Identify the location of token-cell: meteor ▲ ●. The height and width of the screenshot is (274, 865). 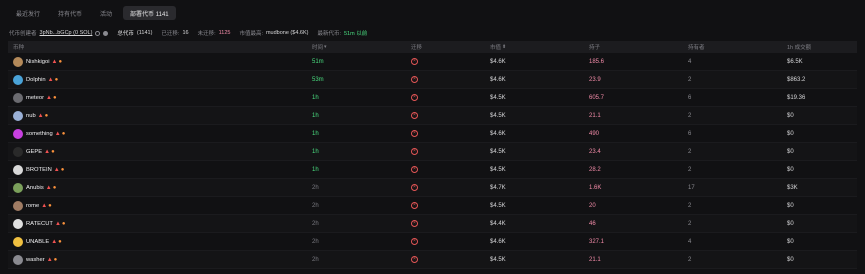
(160, 97).